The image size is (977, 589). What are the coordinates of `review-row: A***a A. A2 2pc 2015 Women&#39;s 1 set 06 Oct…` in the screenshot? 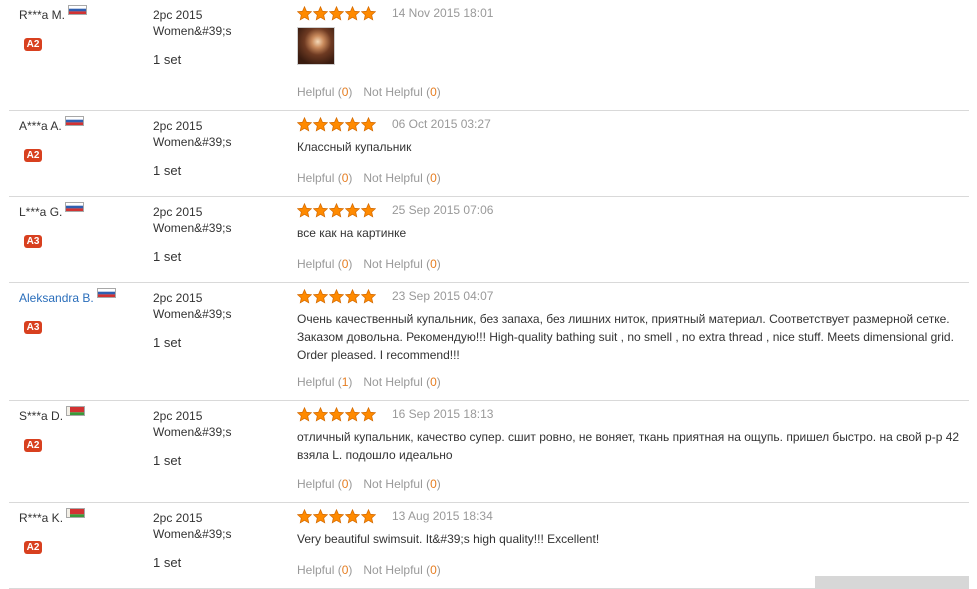 It's located at (489, 154).